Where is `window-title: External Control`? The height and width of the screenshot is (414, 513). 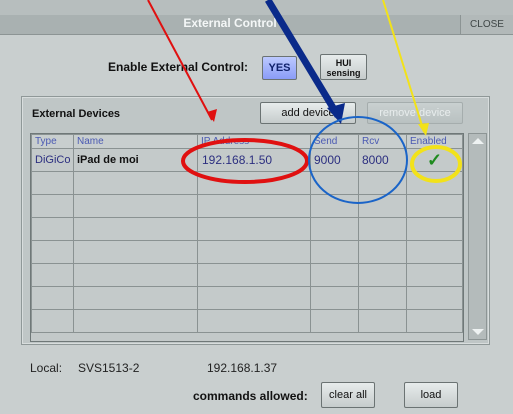 window-title: External Control is located at coordinates (230, 23).